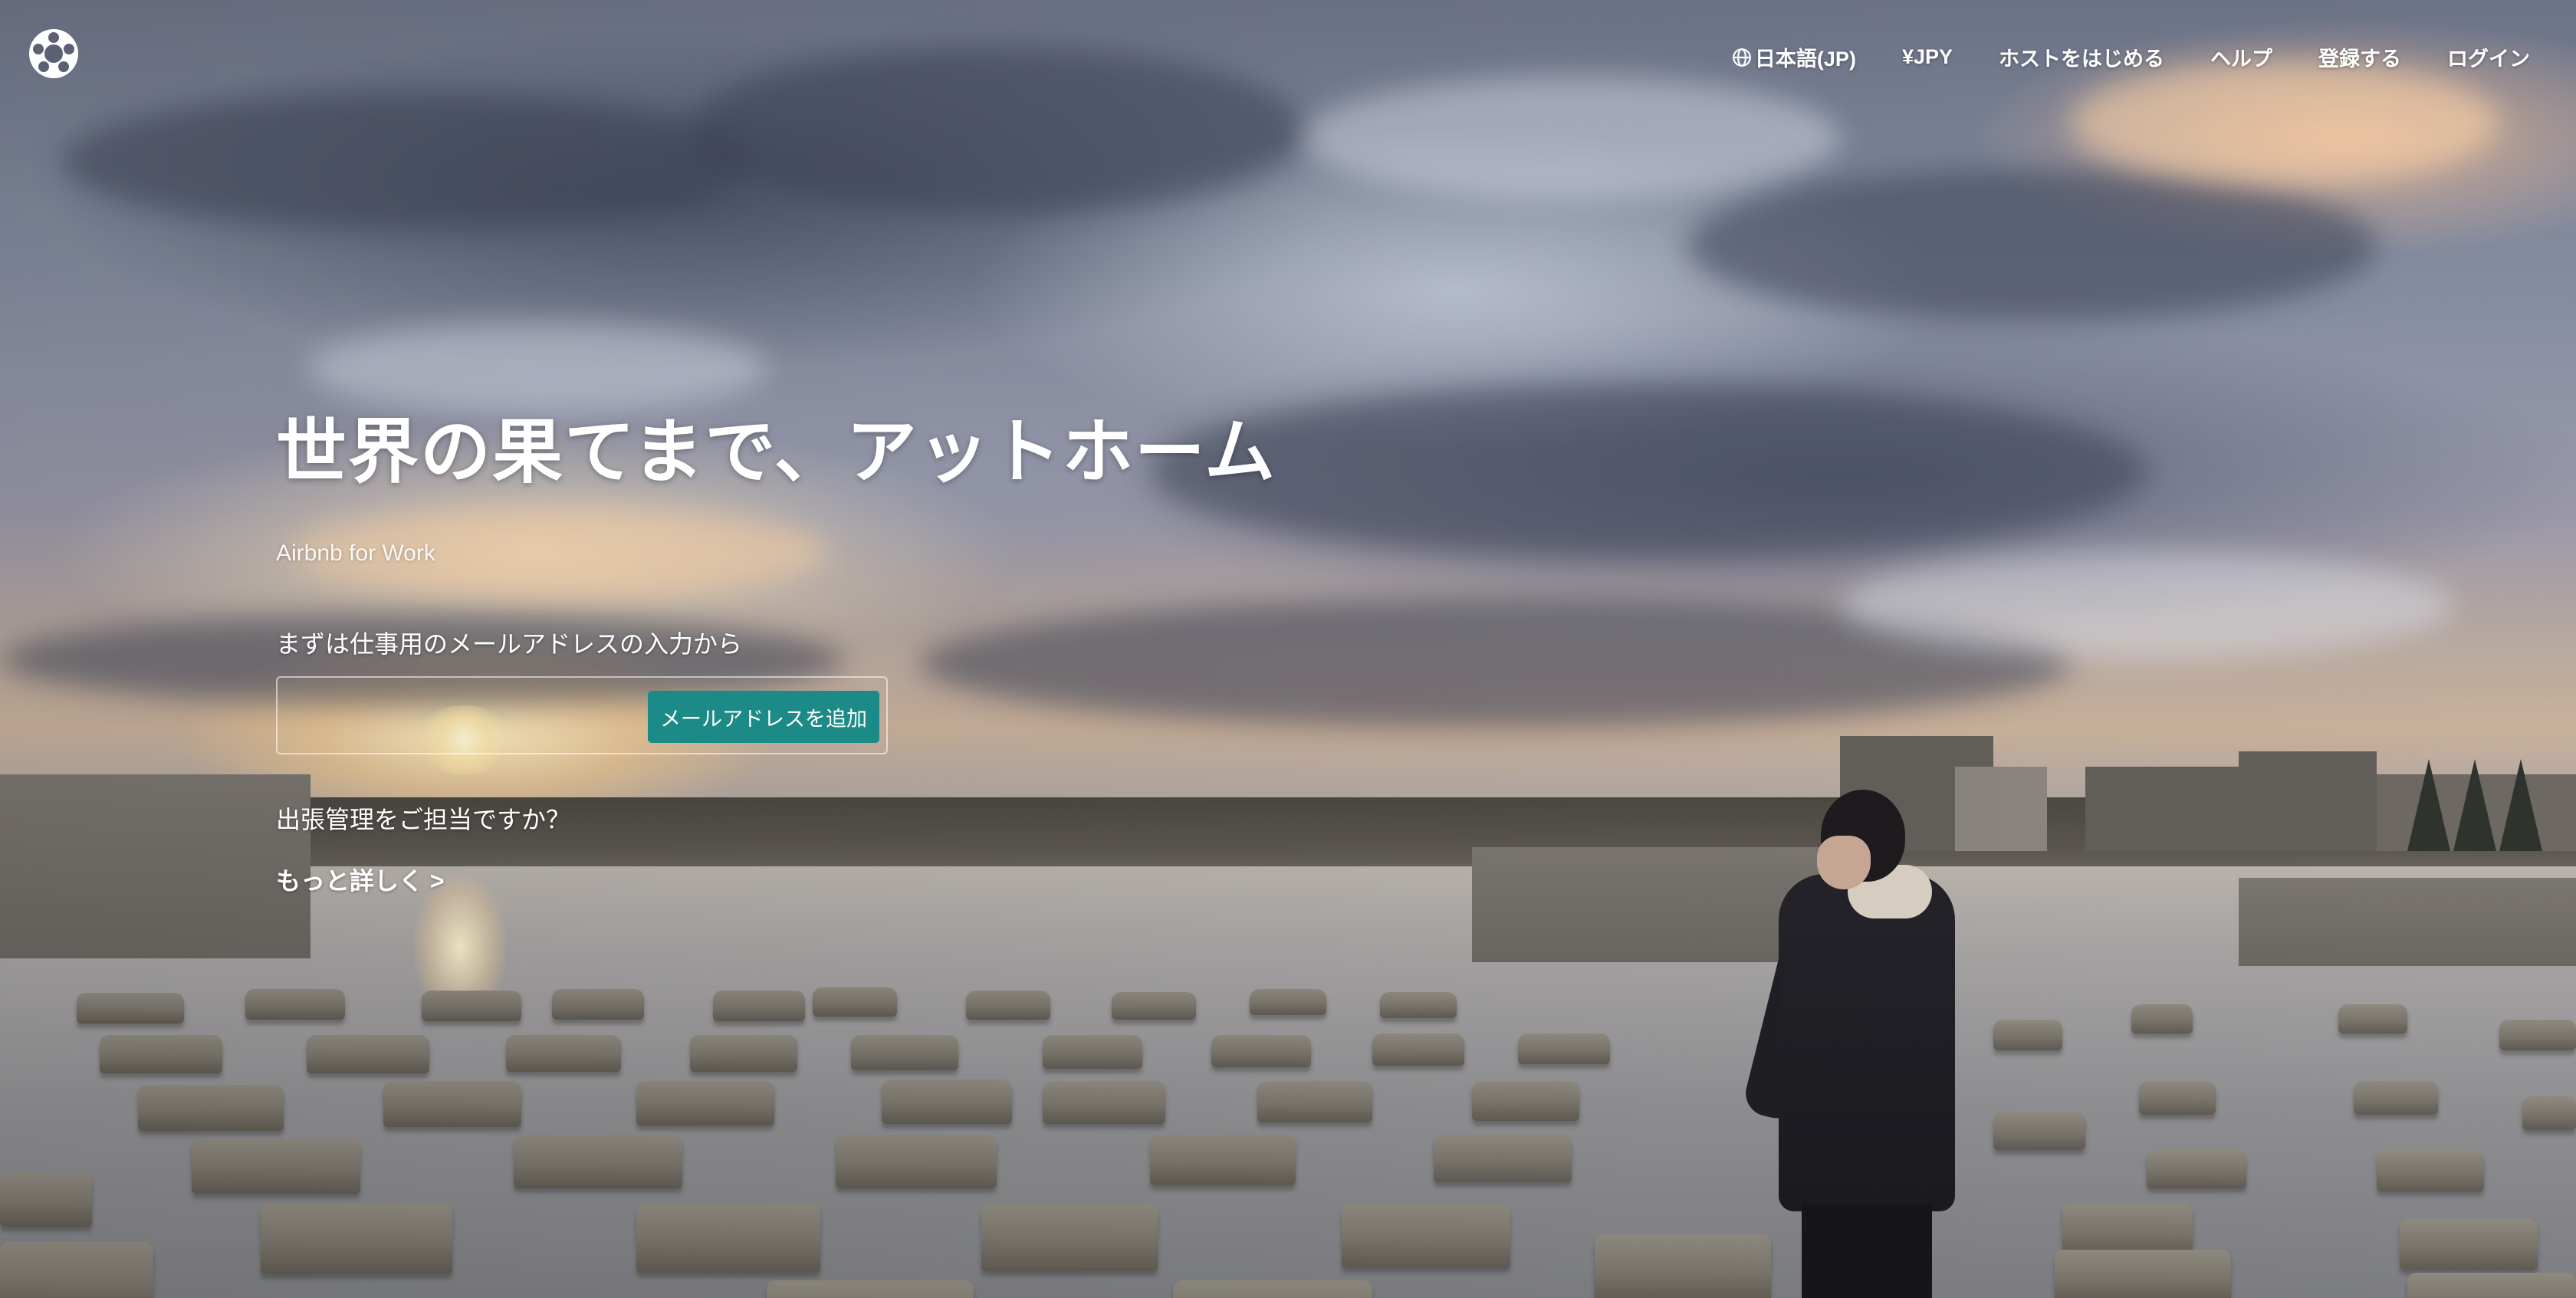 Image resolution: width=2576 pixels, height=1298 pixels. What do you see at coordinates (2359, 57) in the screenshot?
I see `signup-link: 登録する` at bounding box center [2359, 57].